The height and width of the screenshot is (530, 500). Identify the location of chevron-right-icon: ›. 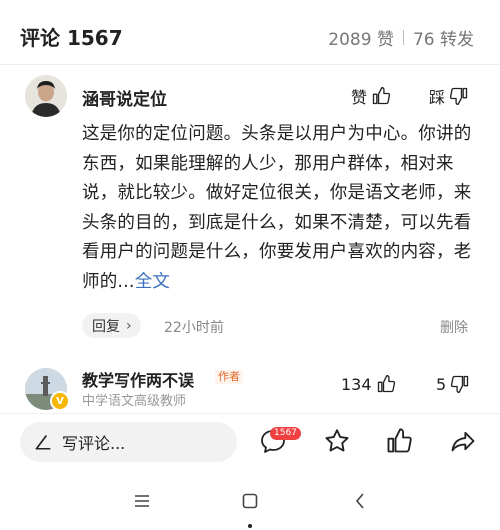
(129, 325).